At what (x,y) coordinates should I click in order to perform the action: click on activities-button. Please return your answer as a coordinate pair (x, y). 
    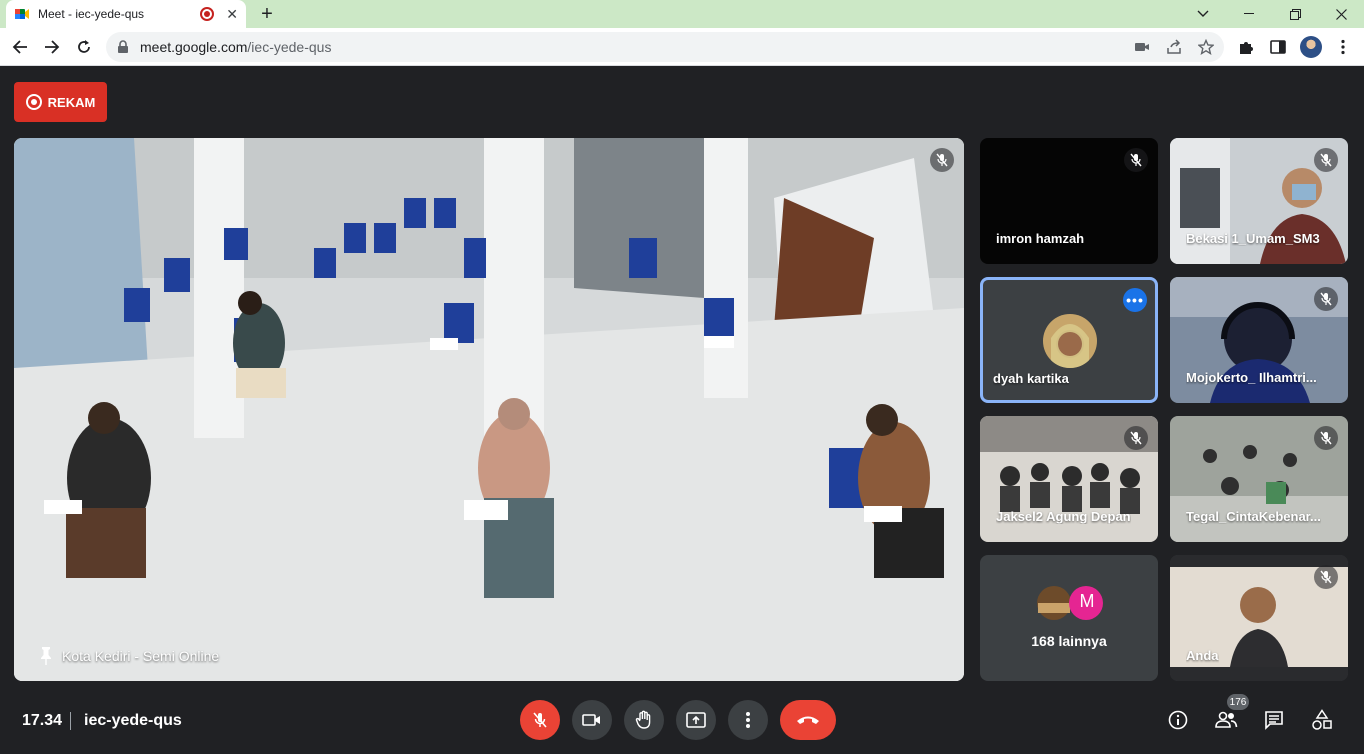
    Looking at the image, I should click on (1322, 720).